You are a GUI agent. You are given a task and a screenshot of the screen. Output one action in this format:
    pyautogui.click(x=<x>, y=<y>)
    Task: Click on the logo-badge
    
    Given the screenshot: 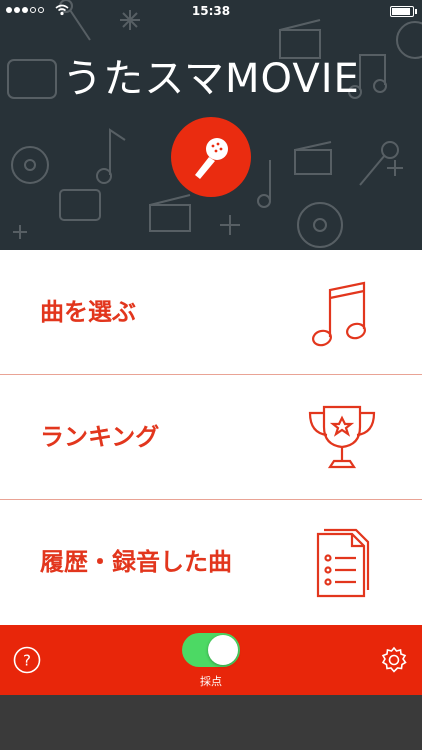 What is the action you would take?
    pyautogui.click(x=211, y=157)
    